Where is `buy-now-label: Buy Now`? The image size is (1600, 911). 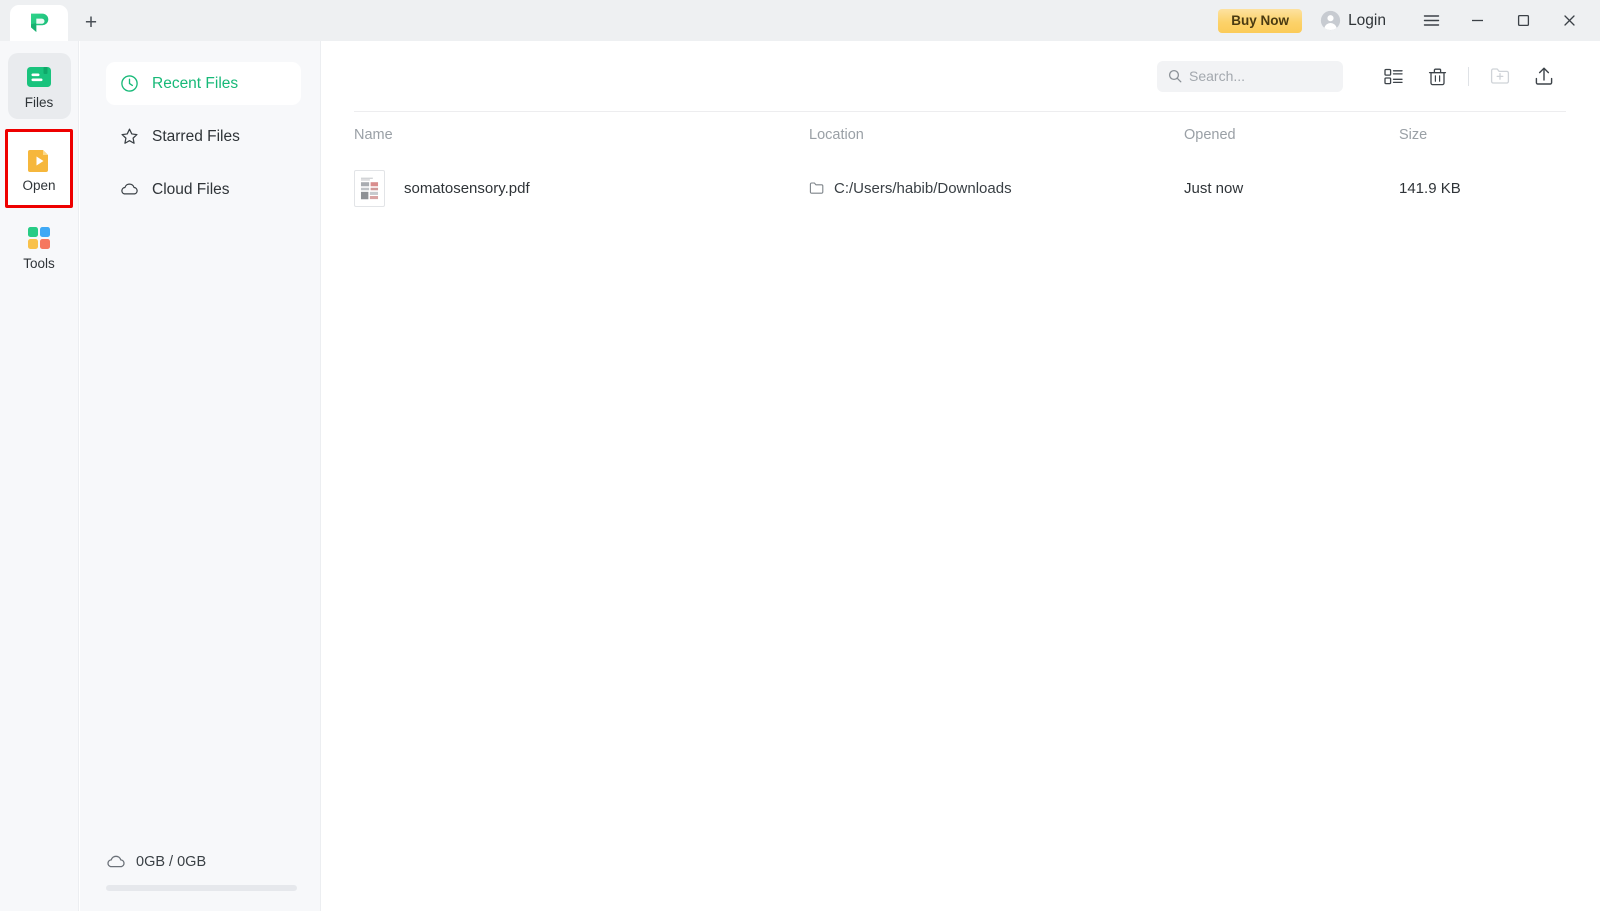 buy-now-label: Buy Now is located at coordinates (1260, 20).